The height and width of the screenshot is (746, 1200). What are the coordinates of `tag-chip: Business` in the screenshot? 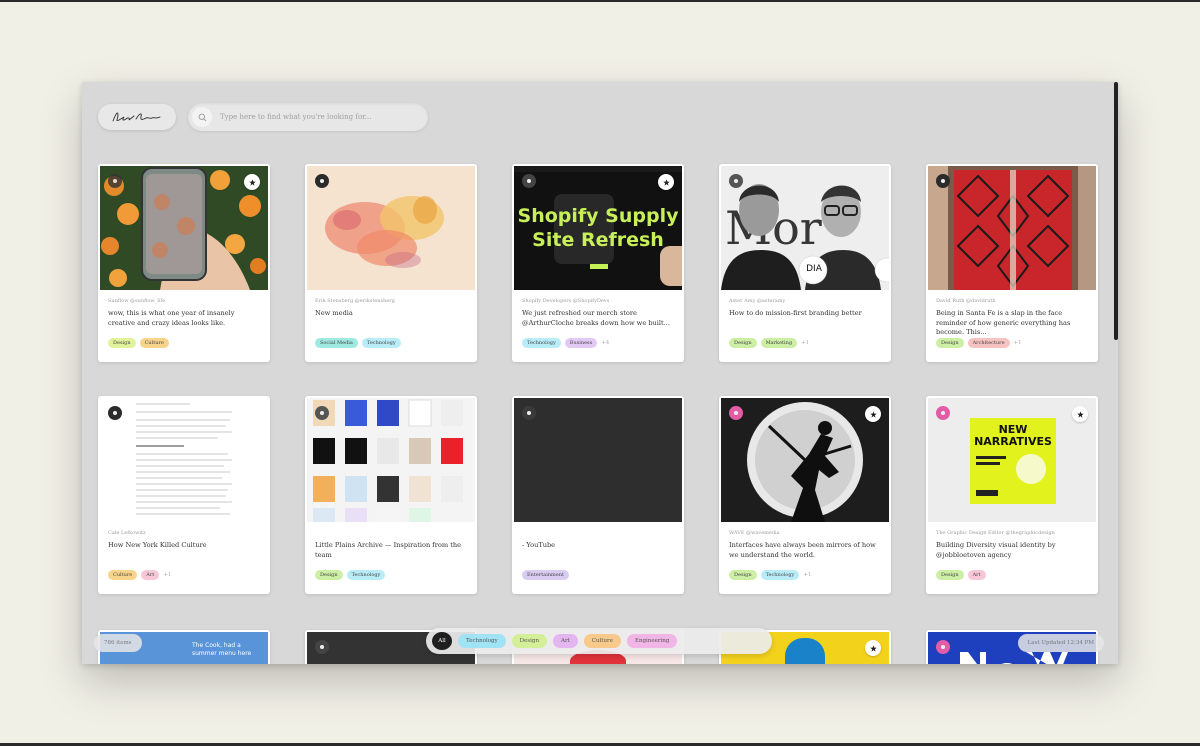 It's located at (581, 343).